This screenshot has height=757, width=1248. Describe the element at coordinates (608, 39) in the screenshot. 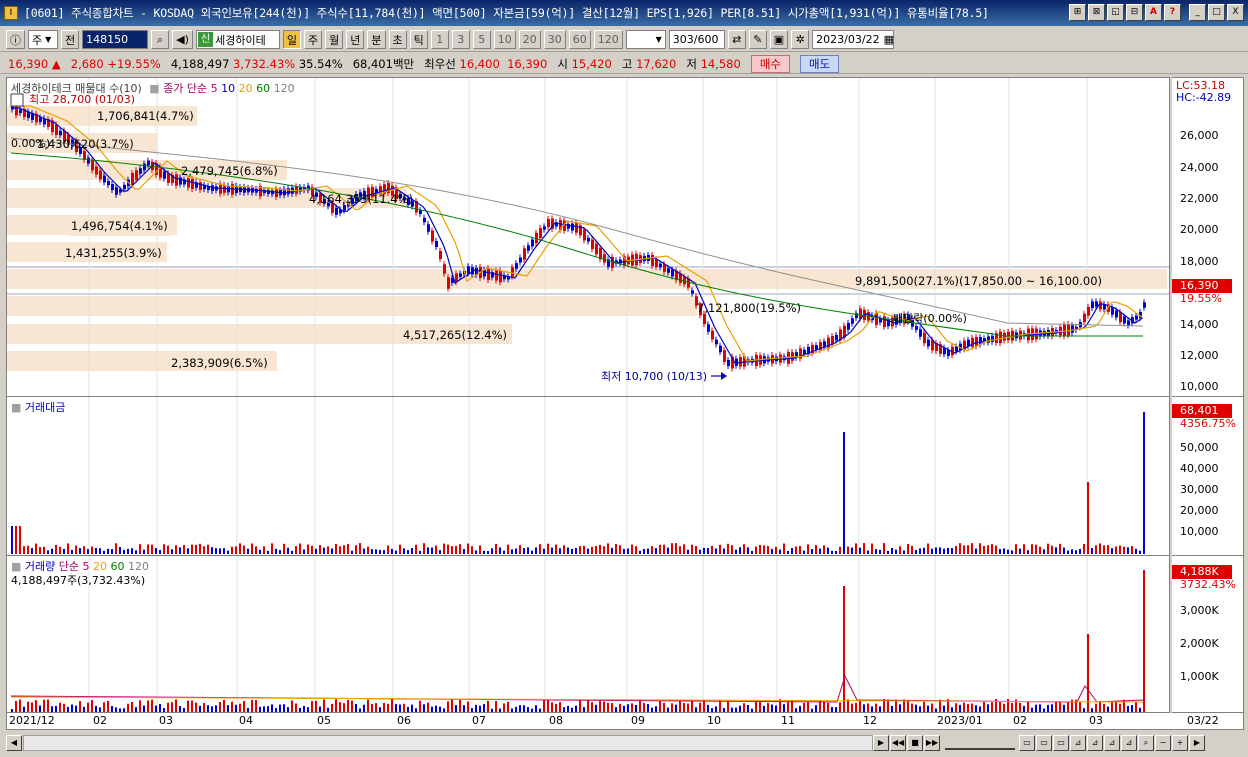

I see `interval-button: 120` at that location.